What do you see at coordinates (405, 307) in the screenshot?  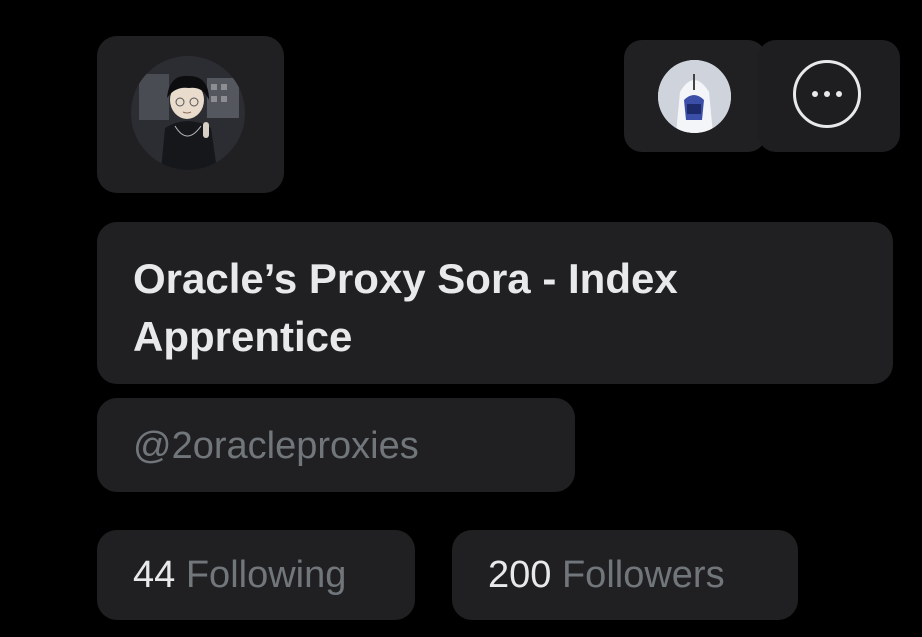 I see `display-name: Oracle’s Proxy Sora - Index Apprentice` at bounding box center [405, 307].